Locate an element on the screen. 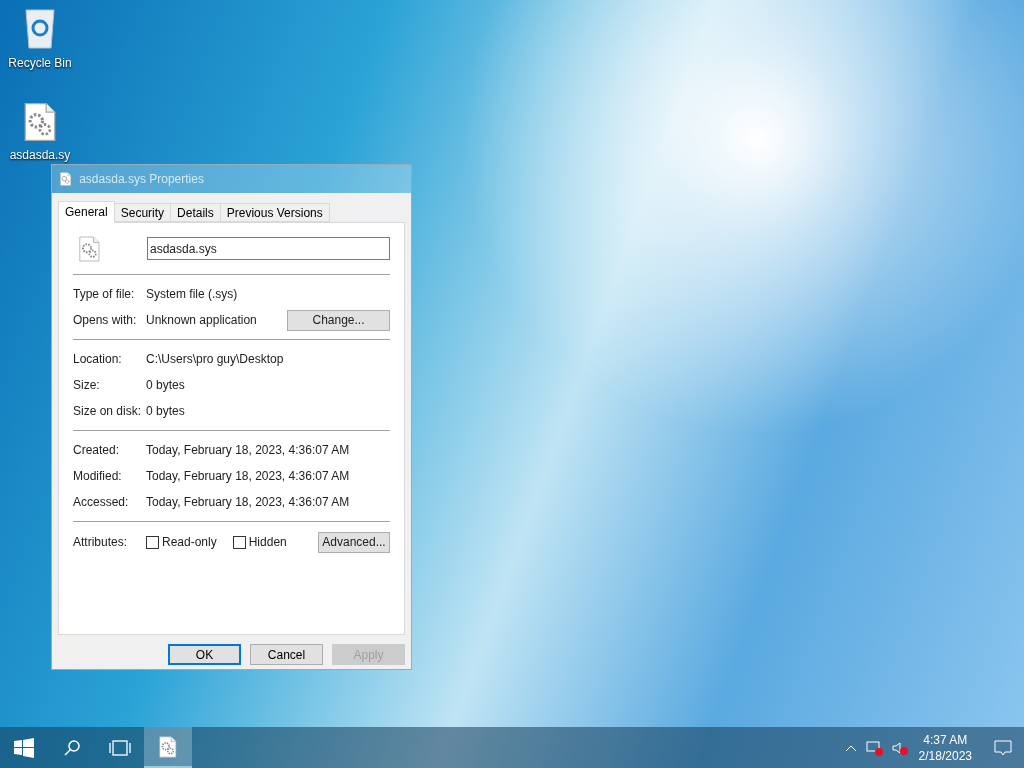 This screenshot has width=1024, height=768. search-icon is located at coordinates (72, 747).